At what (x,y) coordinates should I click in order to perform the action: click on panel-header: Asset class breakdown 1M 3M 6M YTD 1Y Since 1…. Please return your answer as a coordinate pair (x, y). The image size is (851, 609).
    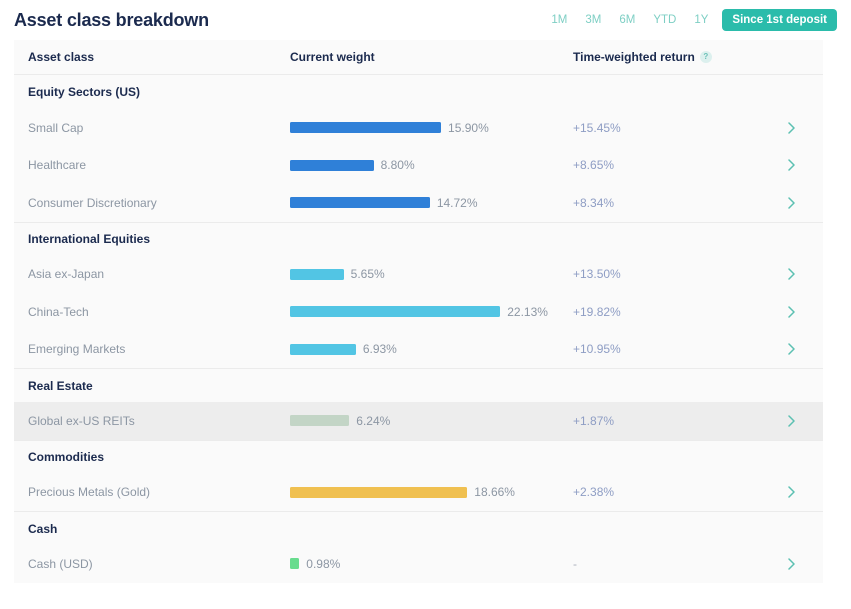
    Looking at the image, I should click on (425, 20).